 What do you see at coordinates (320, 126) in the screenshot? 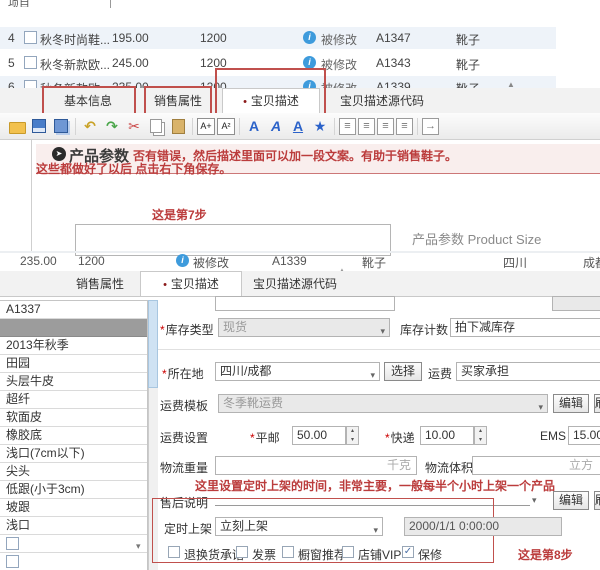
I see `star-icon: ★` at bounding box center [320, 126].